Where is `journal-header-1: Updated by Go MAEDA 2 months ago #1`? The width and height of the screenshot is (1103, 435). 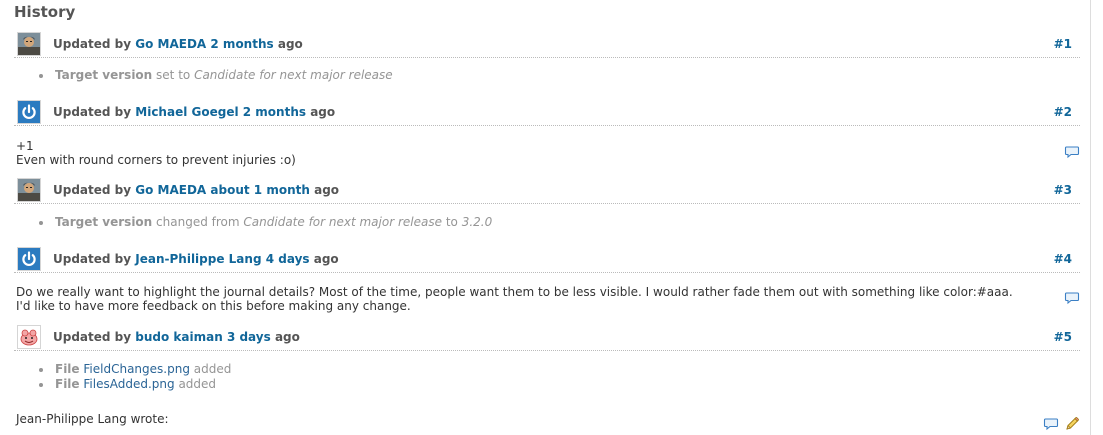 journal-header-1: Updated by Go MAEDA 2 months ago #1 is located at coordinates (547, 45).